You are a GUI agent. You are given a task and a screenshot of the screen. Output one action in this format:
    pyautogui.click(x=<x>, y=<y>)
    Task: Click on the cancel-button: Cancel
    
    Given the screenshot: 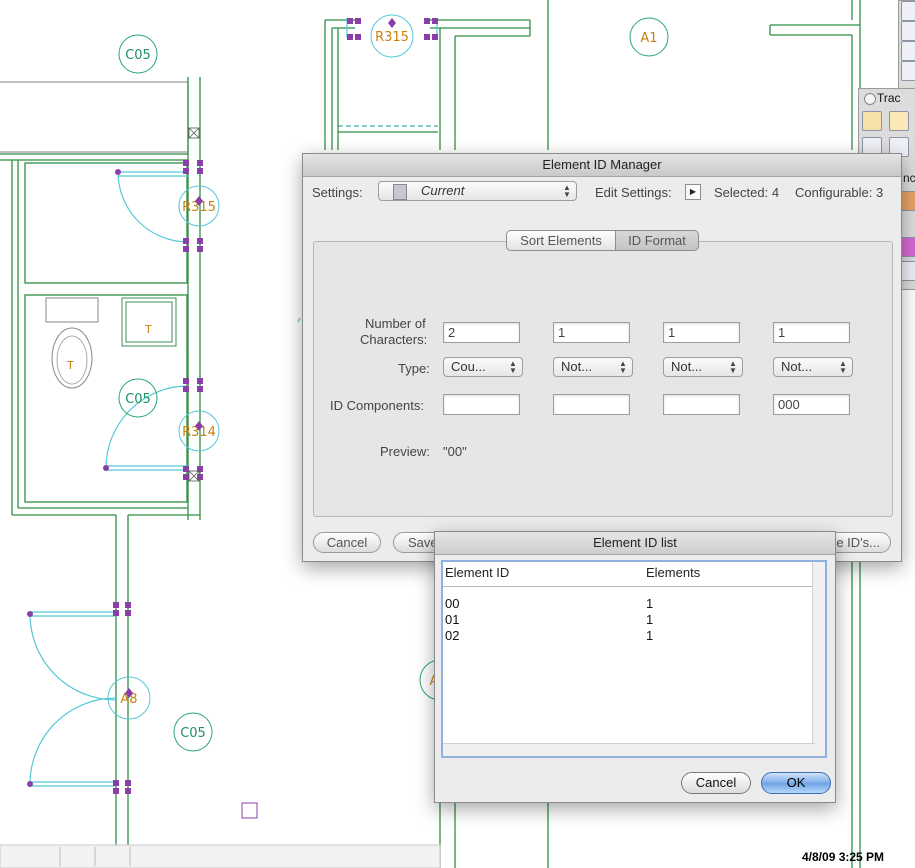 What is the action you would take?
    pyautogui.click(x=347, y=542)
    